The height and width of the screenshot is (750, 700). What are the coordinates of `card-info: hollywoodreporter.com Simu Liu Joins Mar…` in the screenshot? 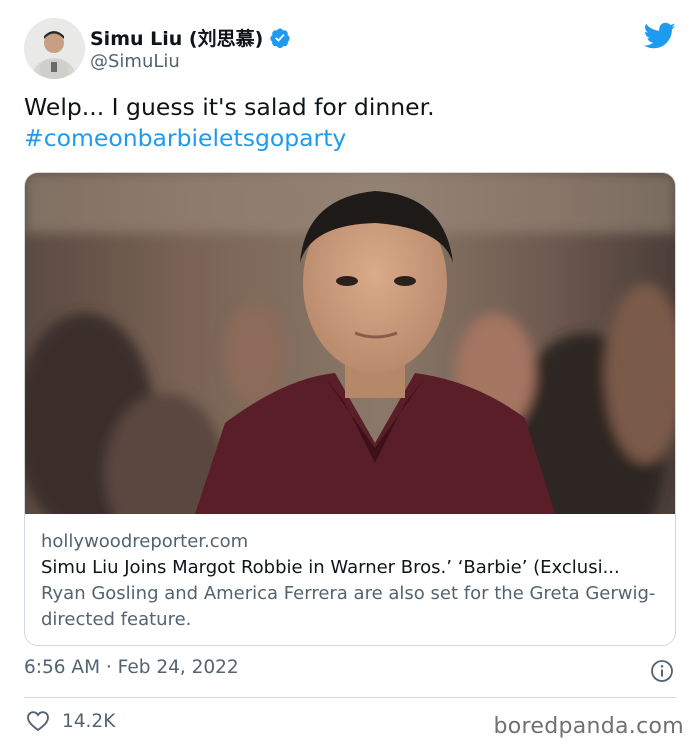 It's located at (350, 581).